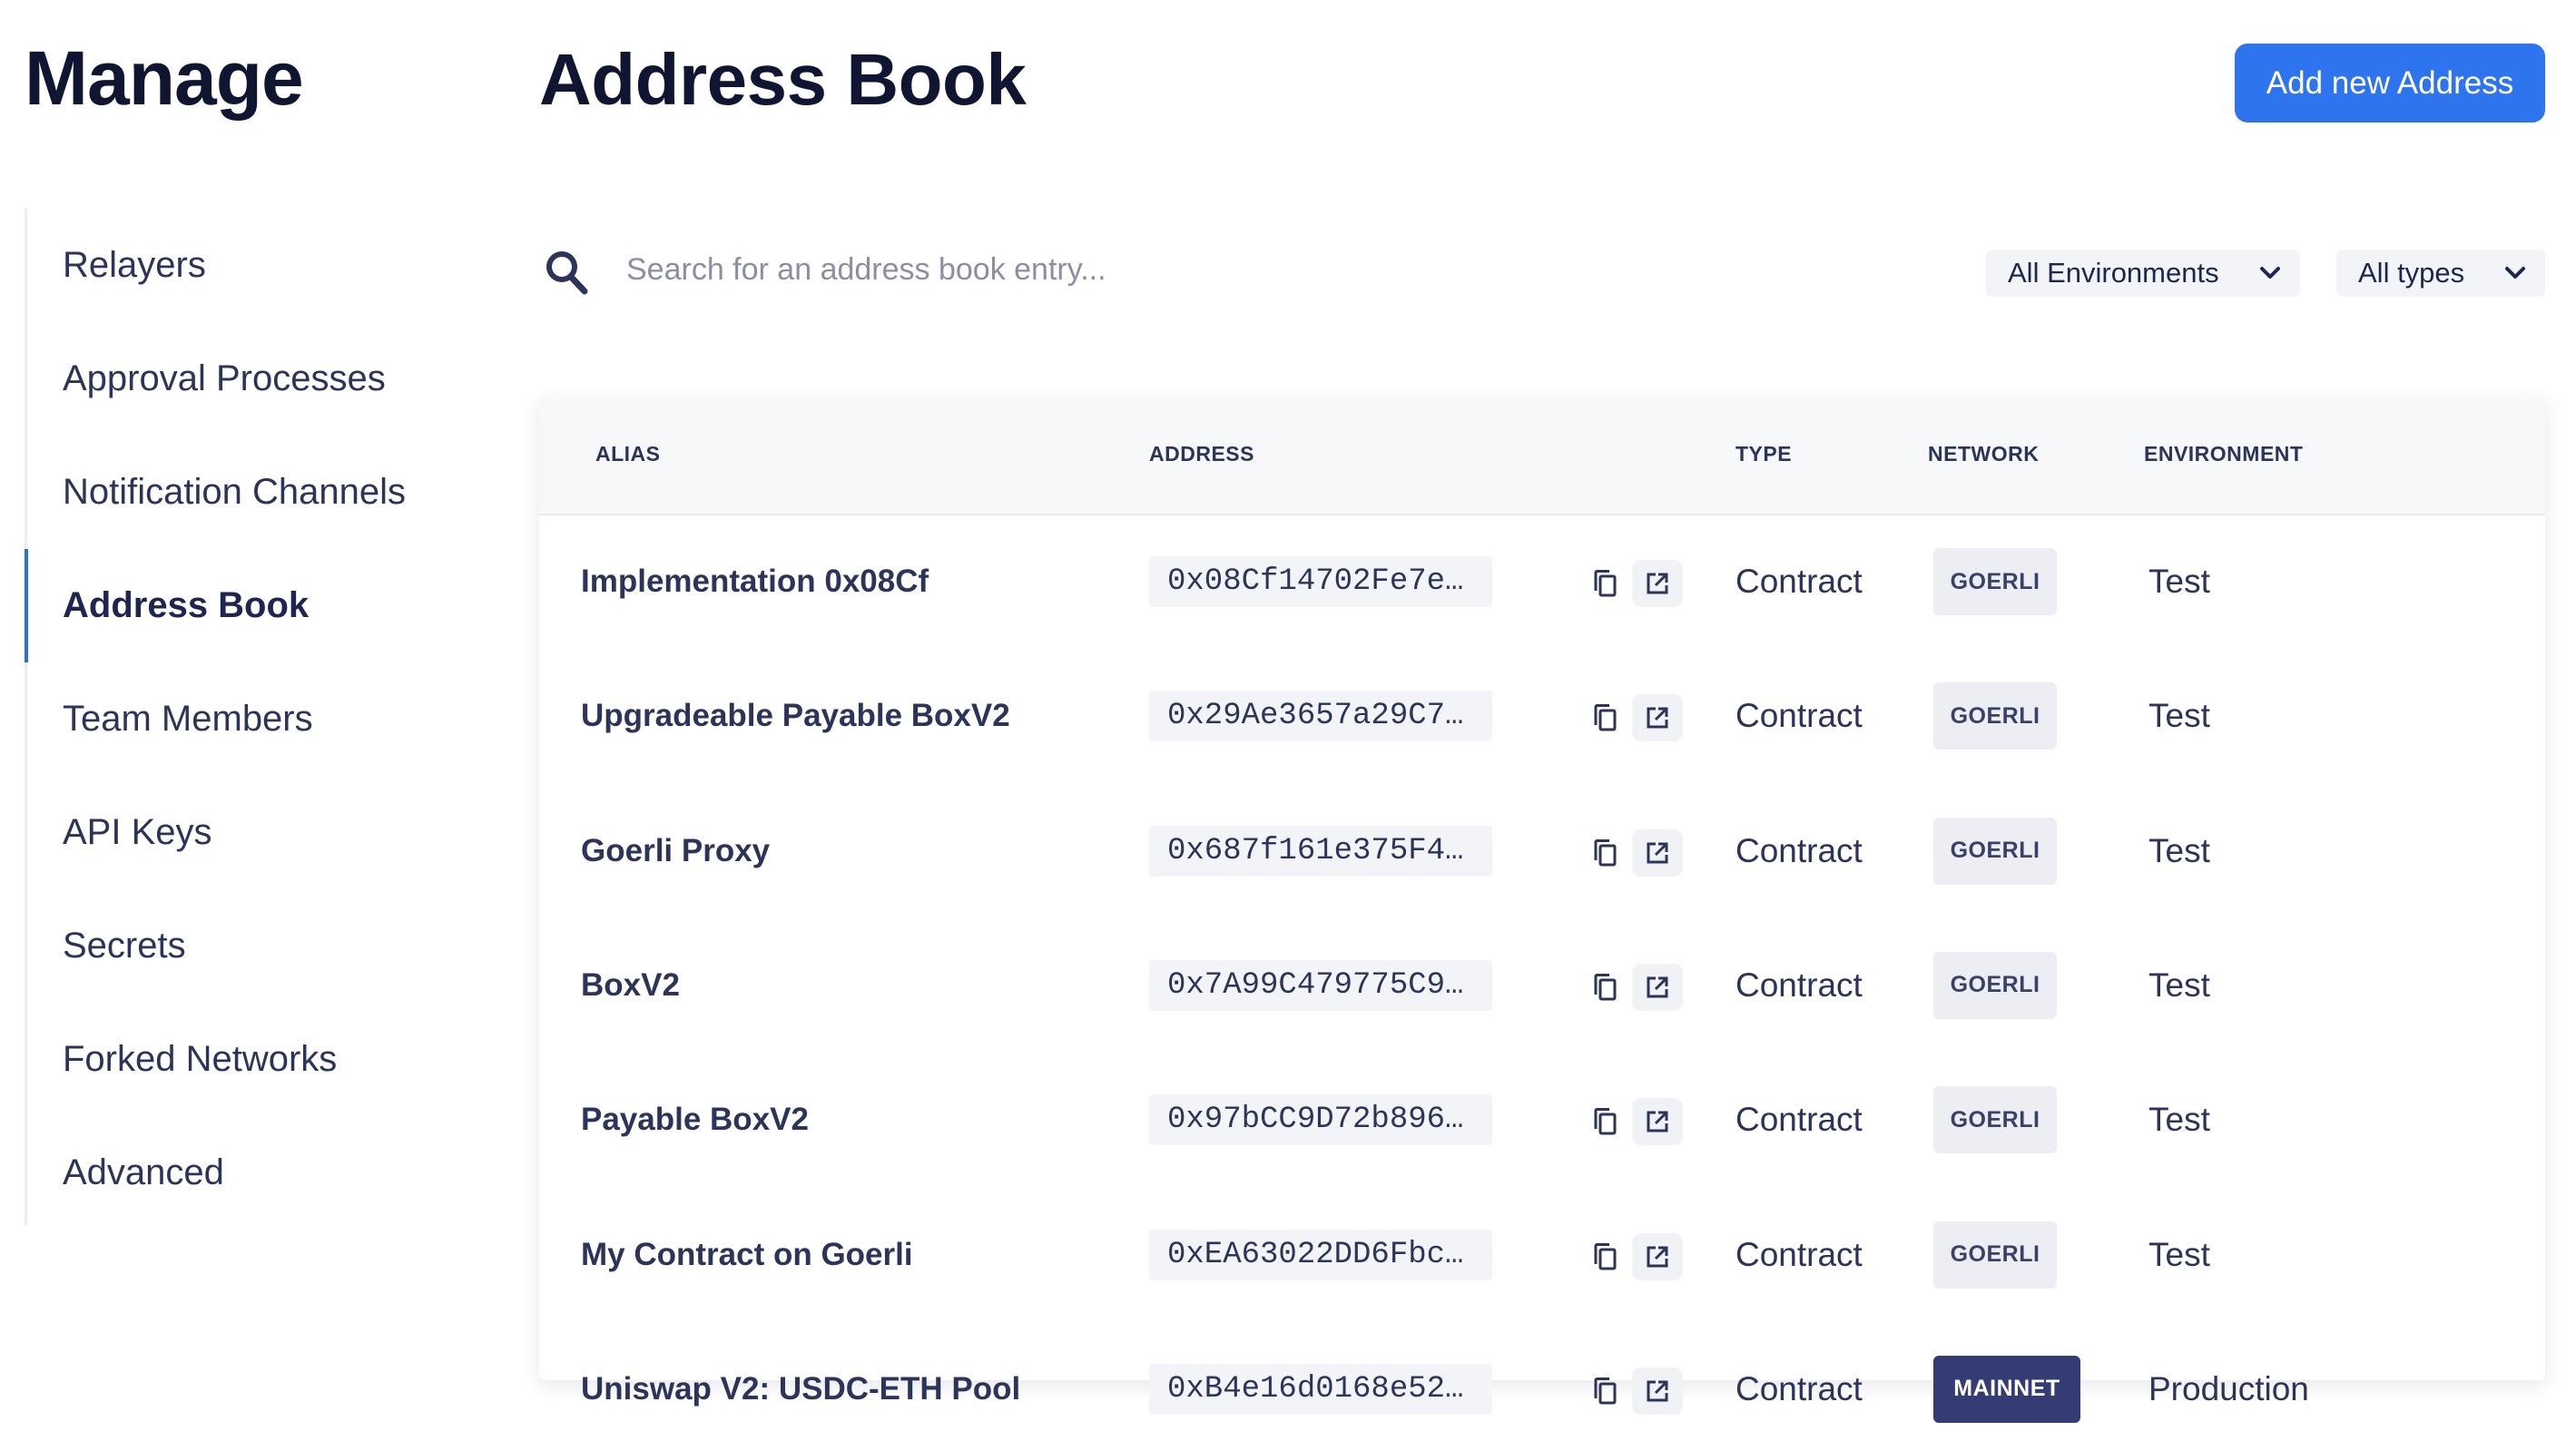  Describe the element at coordinates (2006, 1389) in the screenshot. I see `network-badge: MAINNET` at that location.